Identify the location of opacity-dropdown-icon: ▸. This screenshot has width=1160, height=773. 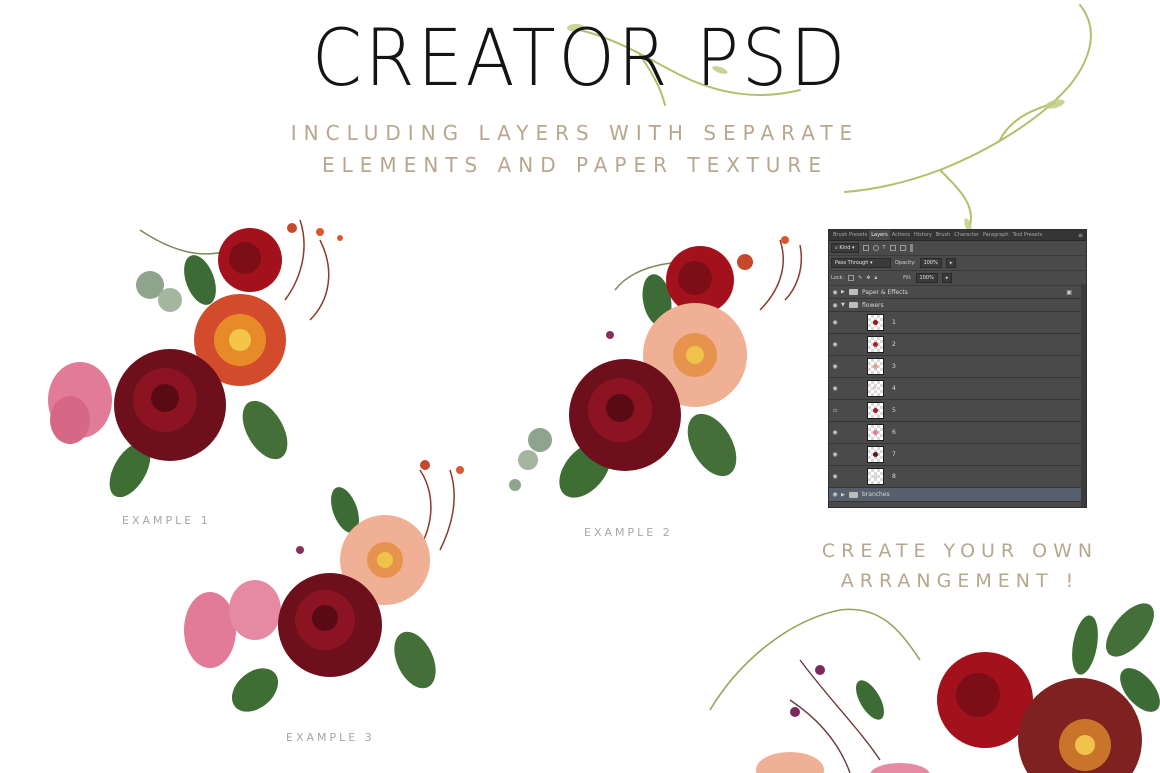
(951, 263).